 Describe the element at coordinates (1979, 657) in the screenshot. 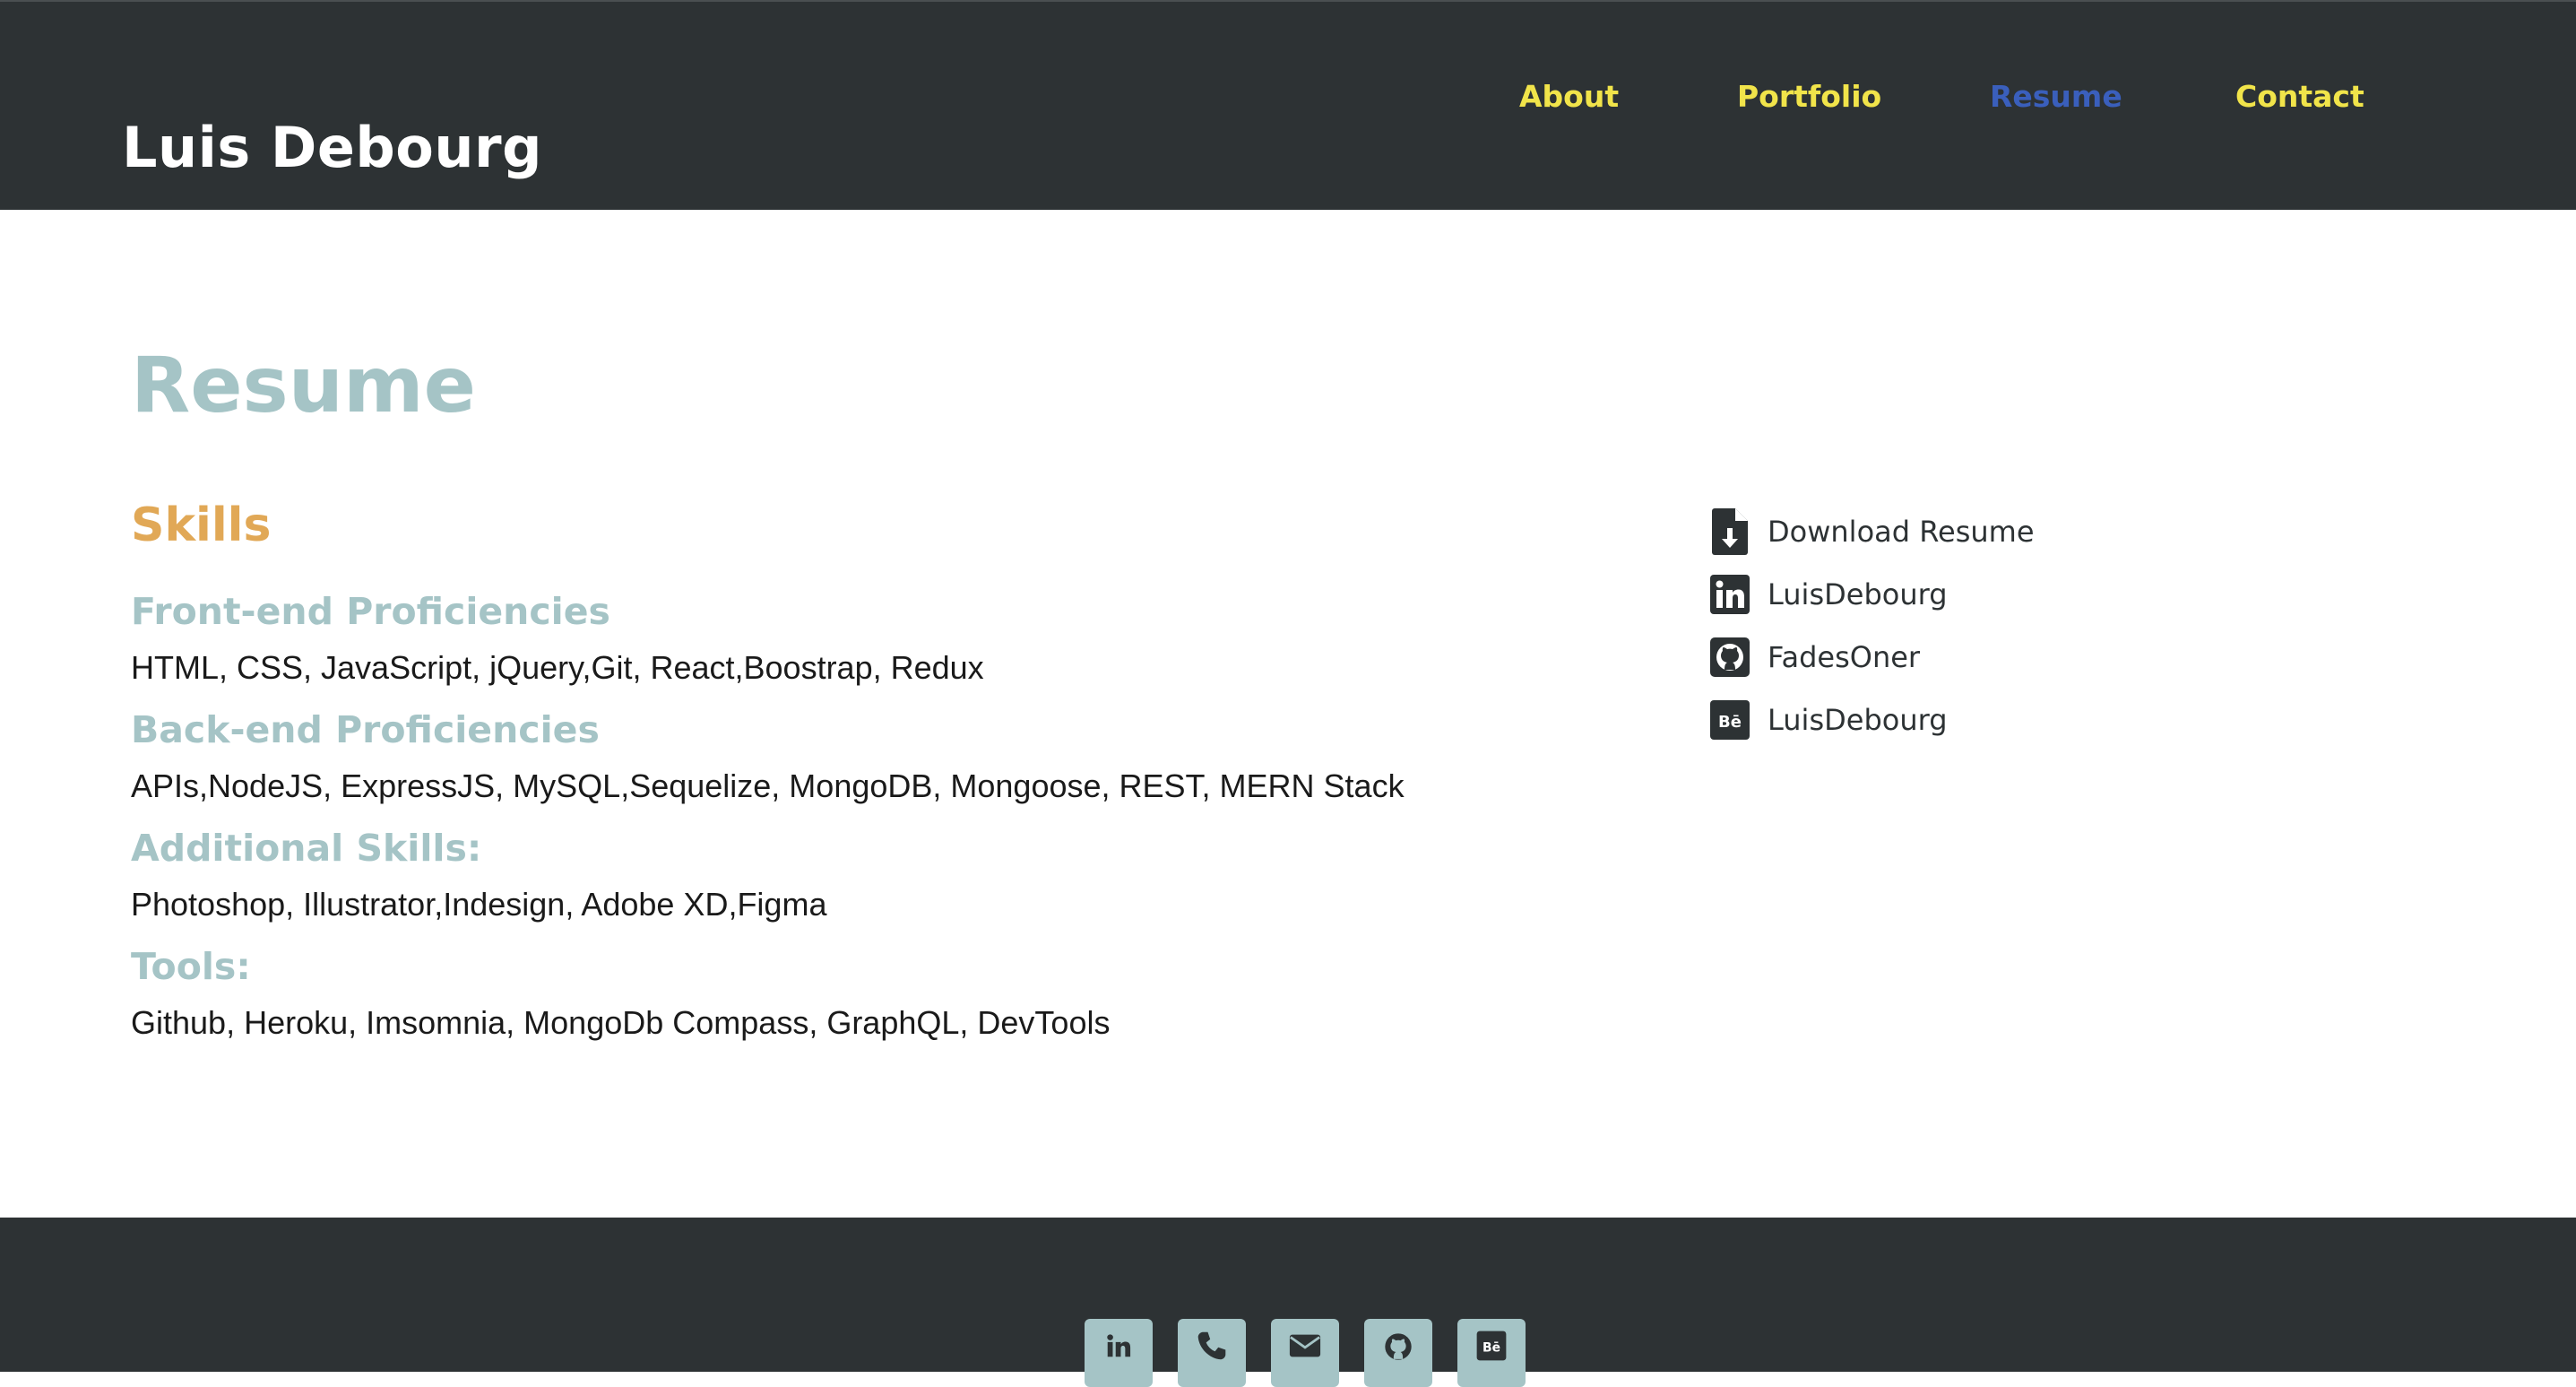

I see `github-link: FadesOner` at that location.